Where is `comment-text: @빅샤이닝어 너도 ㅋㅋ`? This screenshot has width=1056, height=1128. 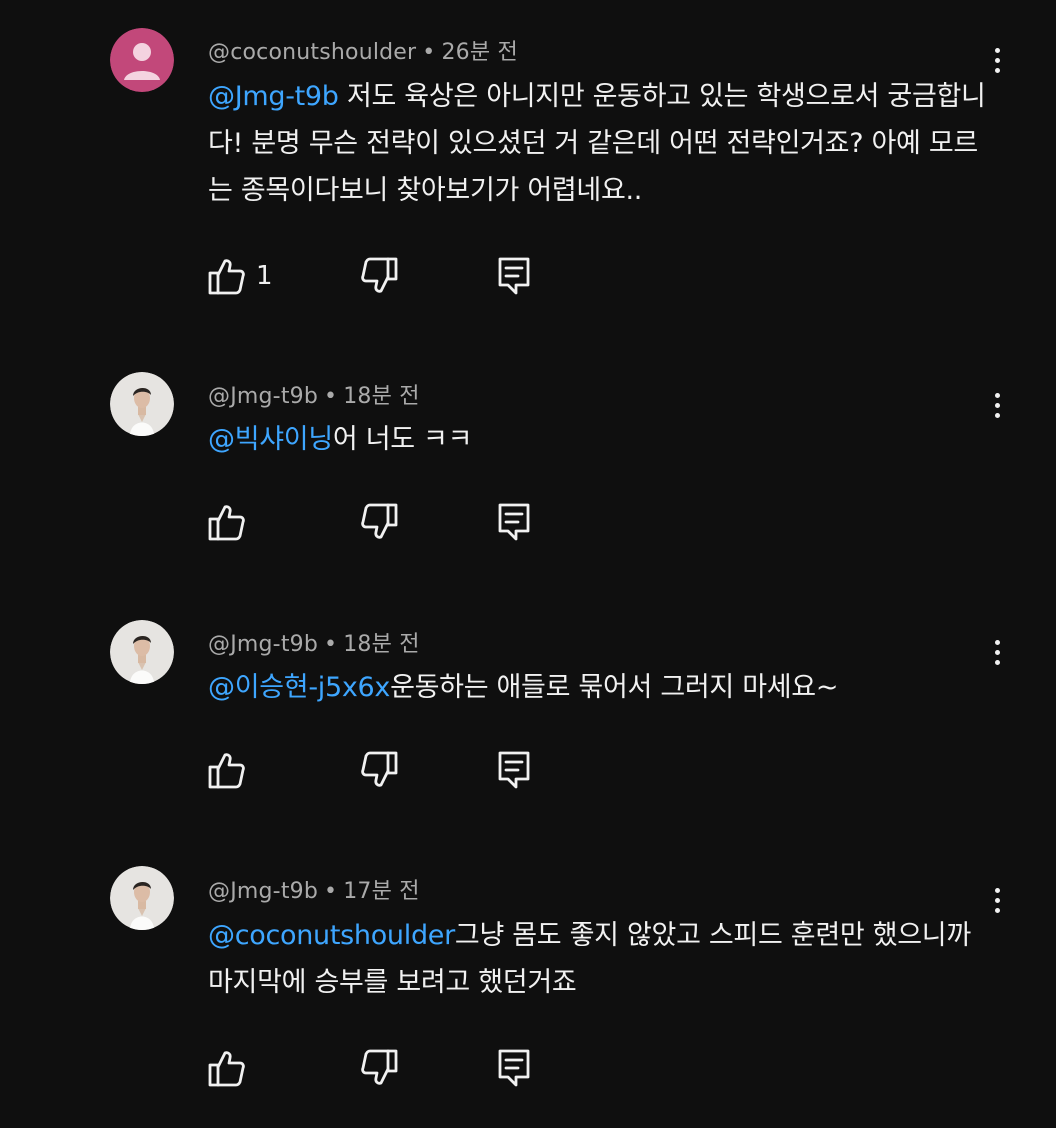 comment-text: @빅샤이닝어 너도 ㅋㅋ is located at coordinates (603, 439).